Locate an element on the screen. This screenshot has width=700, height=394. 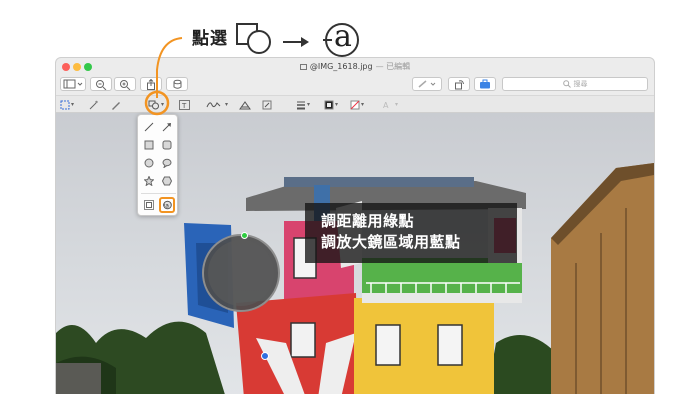
rotate-icon is located at coordinates (459, 84).